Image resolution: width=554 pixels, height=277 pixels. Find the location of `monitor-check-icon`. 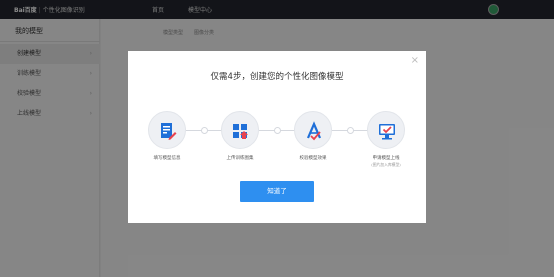

monitor-check-icon is located at coordinates (387, 132).